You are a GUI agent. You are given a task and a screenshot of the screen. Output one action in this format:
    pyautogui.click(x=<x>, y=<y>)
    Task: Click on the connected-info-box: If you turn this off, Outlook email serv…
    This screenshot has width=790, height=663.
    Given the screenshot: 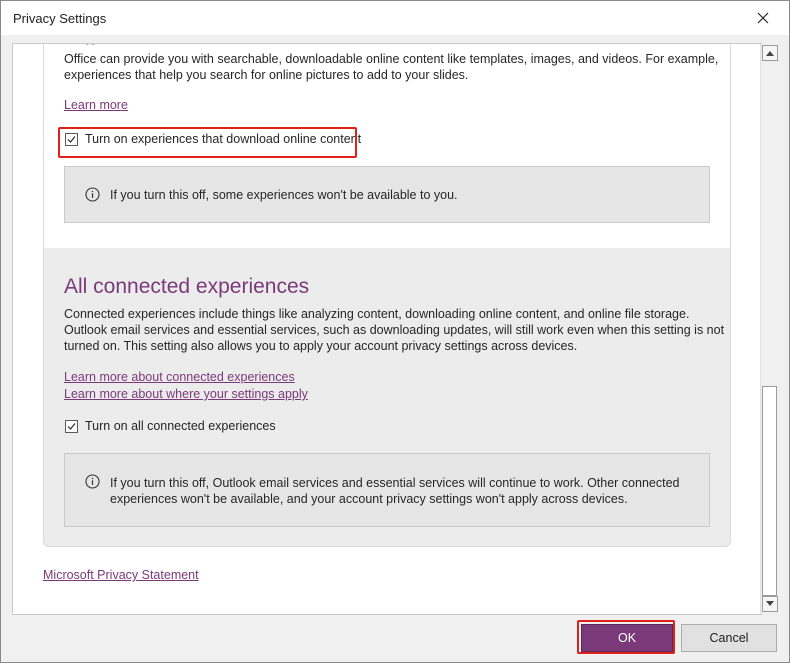 What is the action you would take?
    pyautogui.click(x=387, y=490)
    